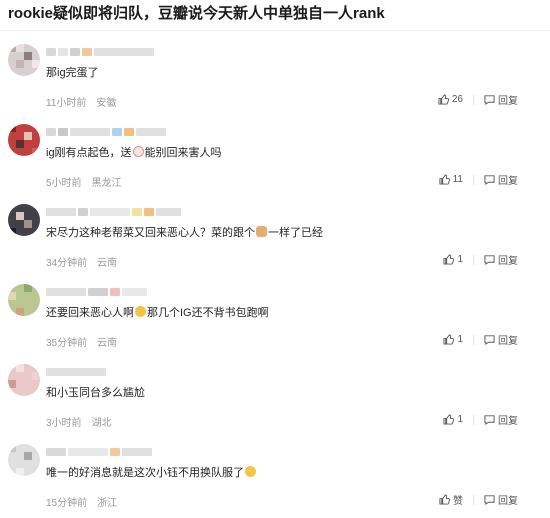 The width and height of the screenshot is (550, 518). Describe the element at coordinates (66, 103) in the screenshot. I see `comment-time: 11小时前` at that location.